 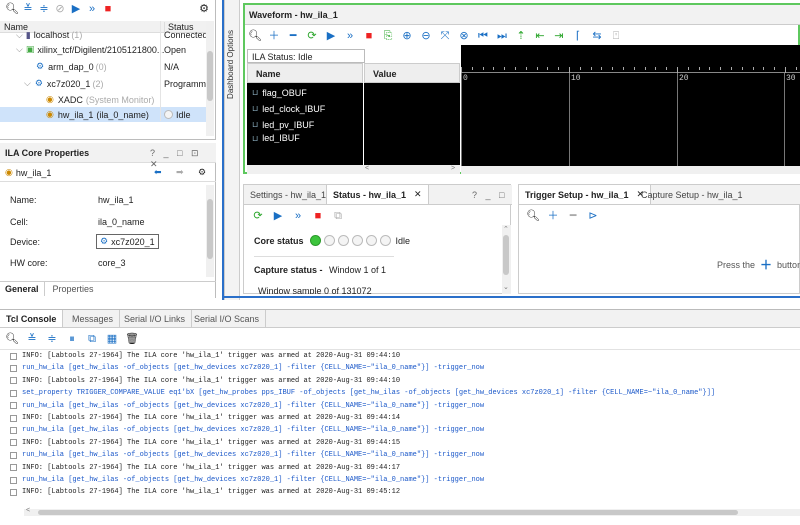 What do you see at coordinates (127, 241) in the screenshot?
I see `device-link: ⚙ xc7z020_1` at bounding box center [127, 241].